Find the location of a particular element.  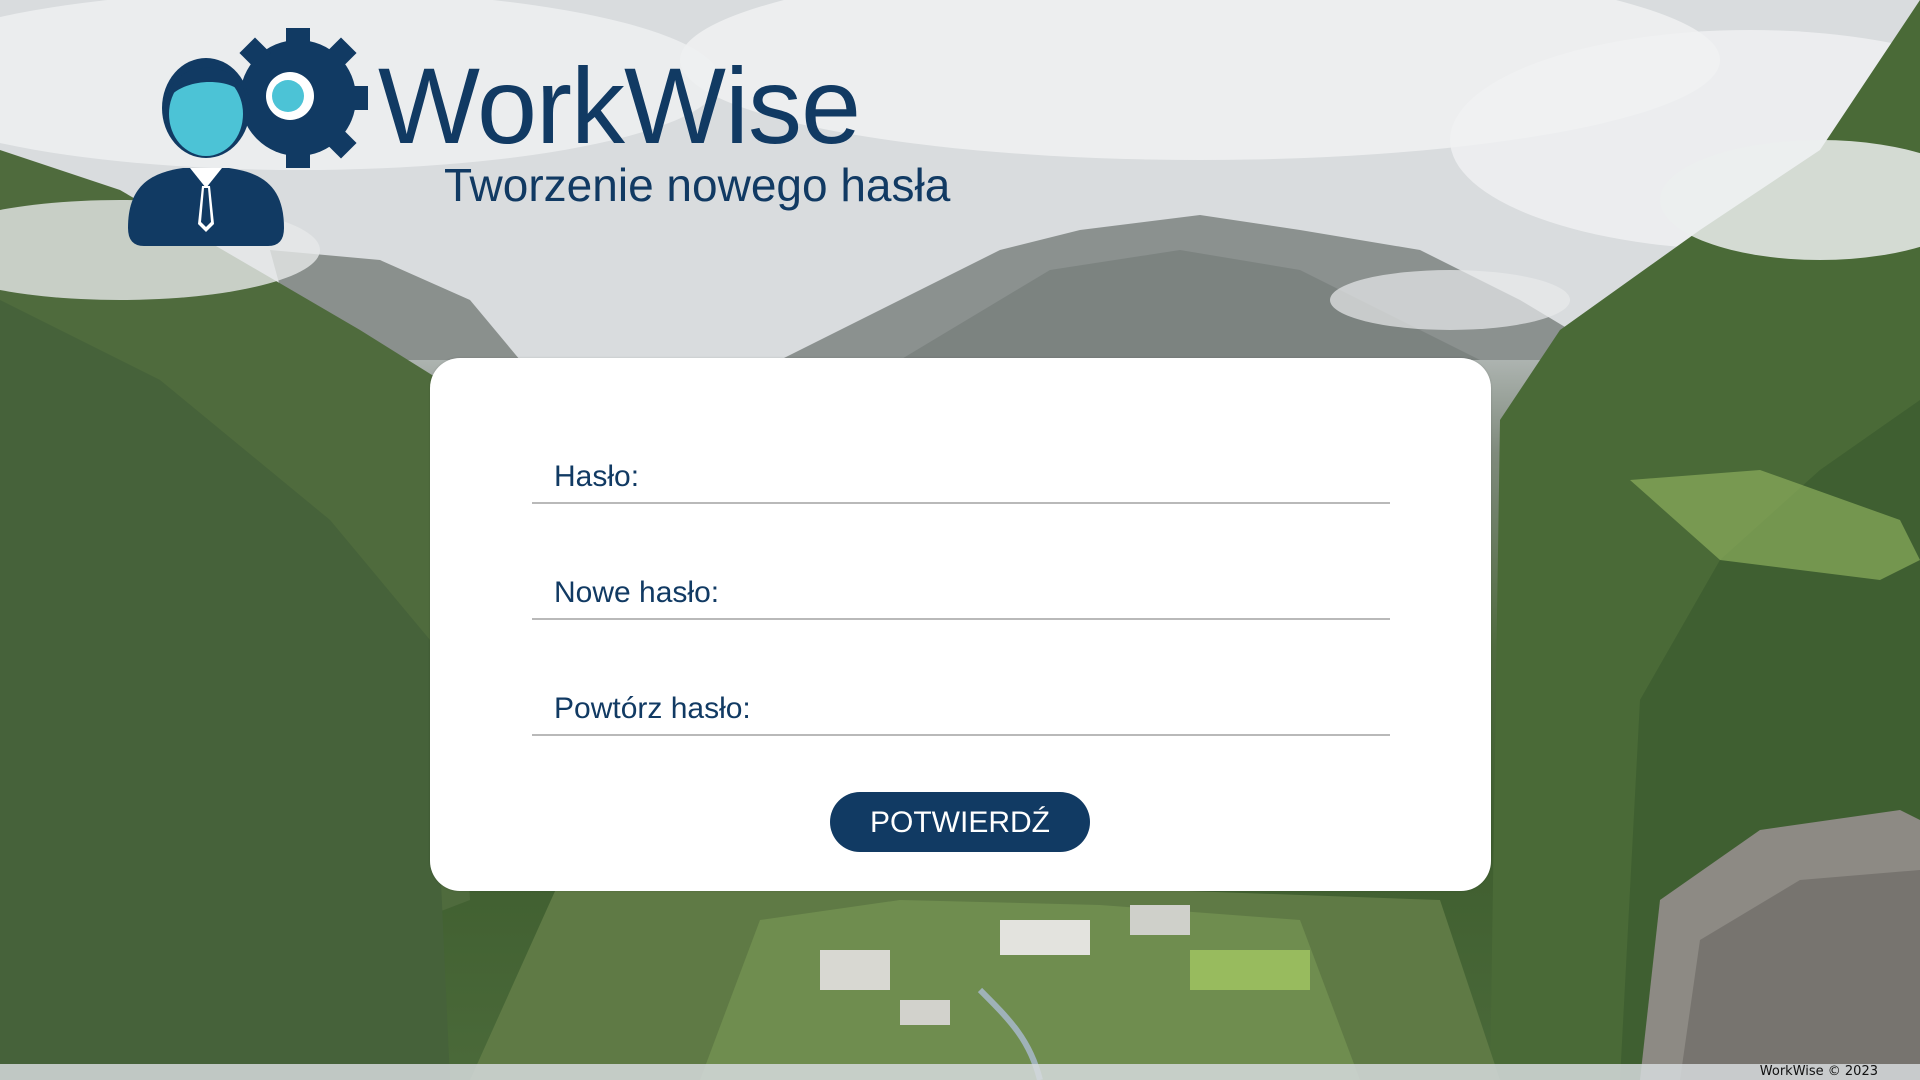

footer-copyright: WorkWise © 2023 is located at coordinates (1818, 1071).